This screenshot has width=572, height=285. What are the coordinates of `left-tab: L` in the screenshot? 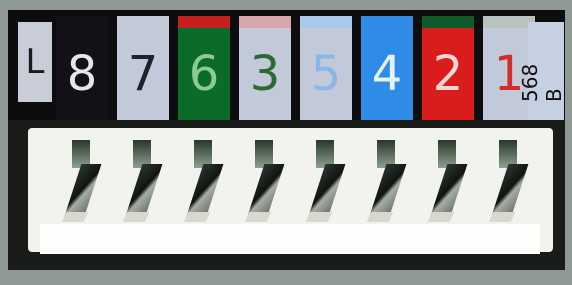 It's located at (35, 62).